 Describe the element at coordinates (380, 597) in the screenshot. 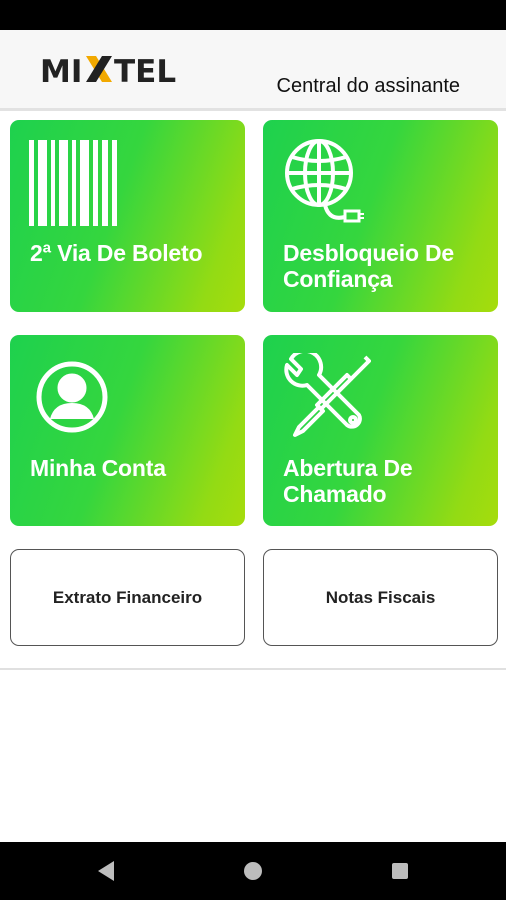

I see `notas-fiscais-button: Notas Fiscais` at that location.